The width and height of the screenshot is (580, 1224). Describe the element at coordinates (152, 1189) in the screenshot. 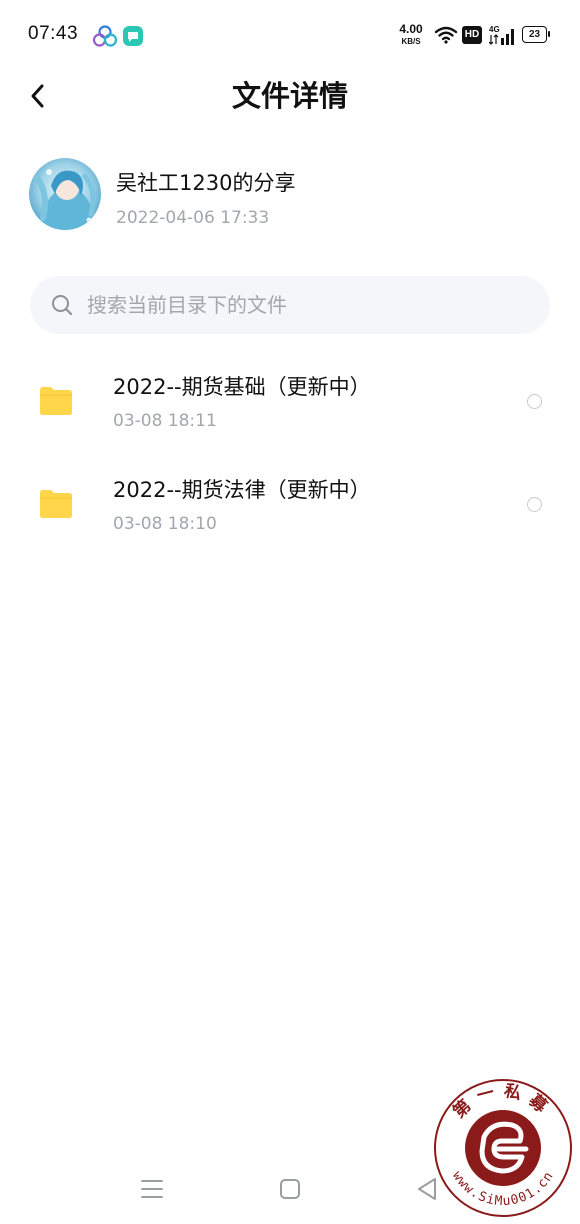

I see `menu-icon` at that location.